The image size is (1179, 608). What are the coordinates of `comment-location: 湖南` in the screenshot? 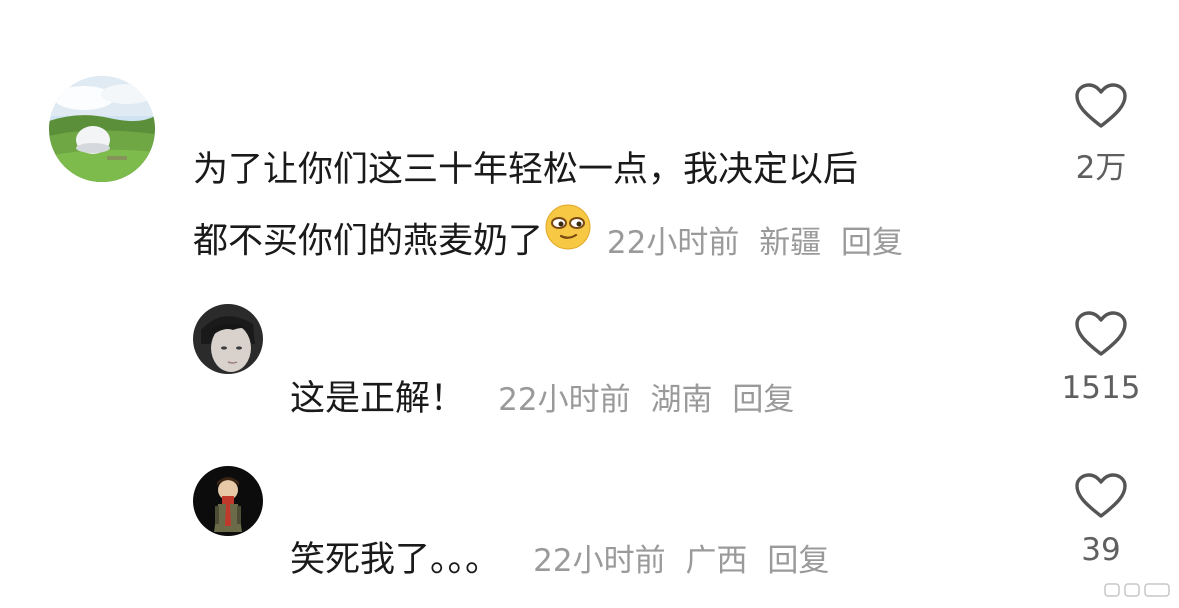 It's located at (681, 400).